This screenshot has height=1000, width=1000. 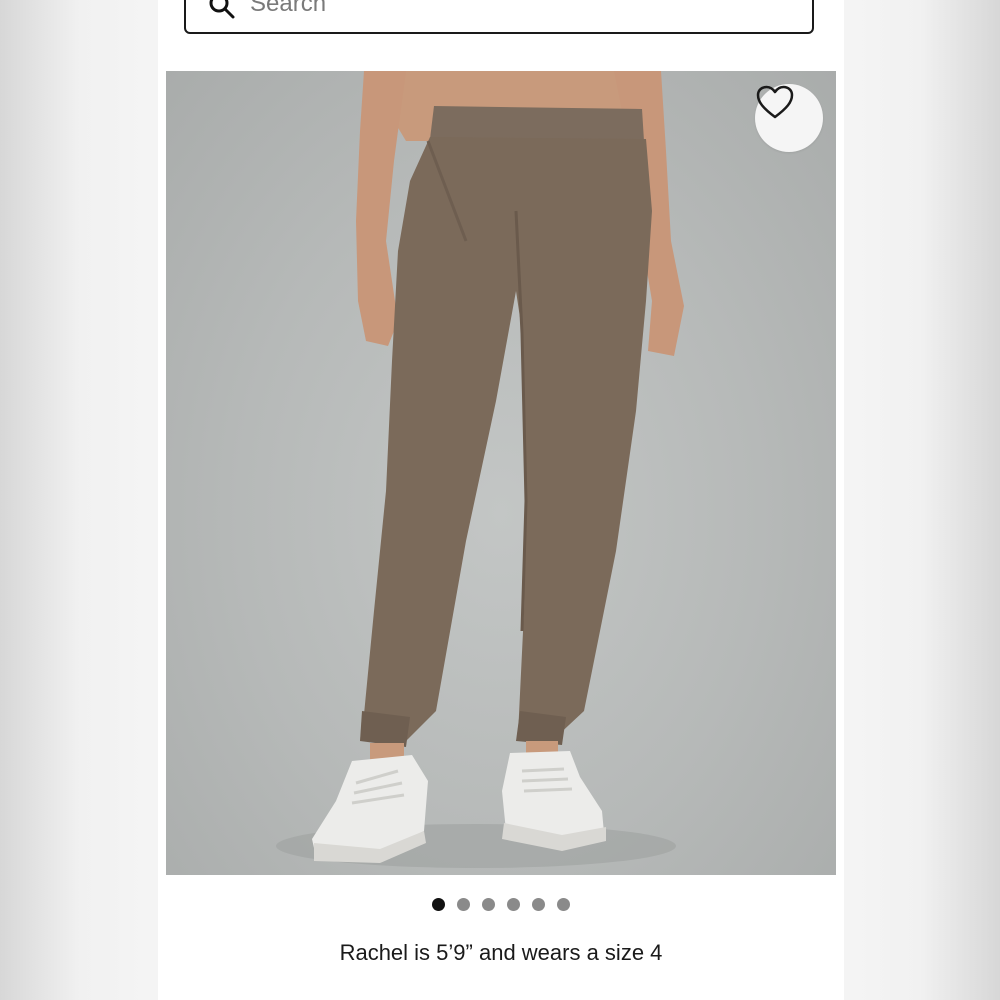 I want to click on image-carousel-dots, so click(x=501, y=906).